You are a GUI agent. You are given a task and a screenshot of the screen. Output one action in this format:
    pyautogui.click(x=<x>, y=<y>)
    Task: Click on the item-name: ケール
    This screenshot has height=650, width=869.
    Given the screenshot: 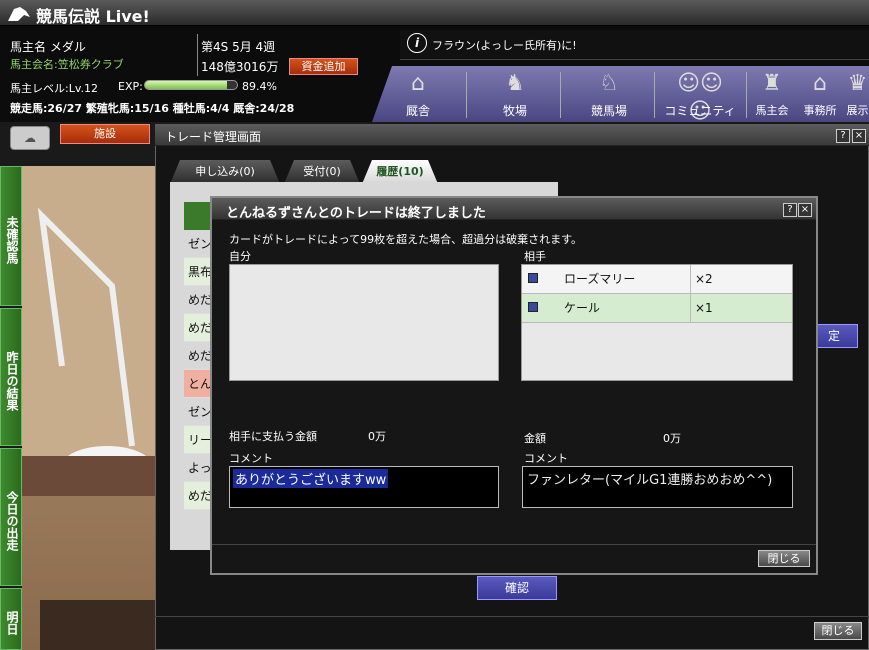 What is the action you would take?
    pyautogui.click(x=582, y=308)
    